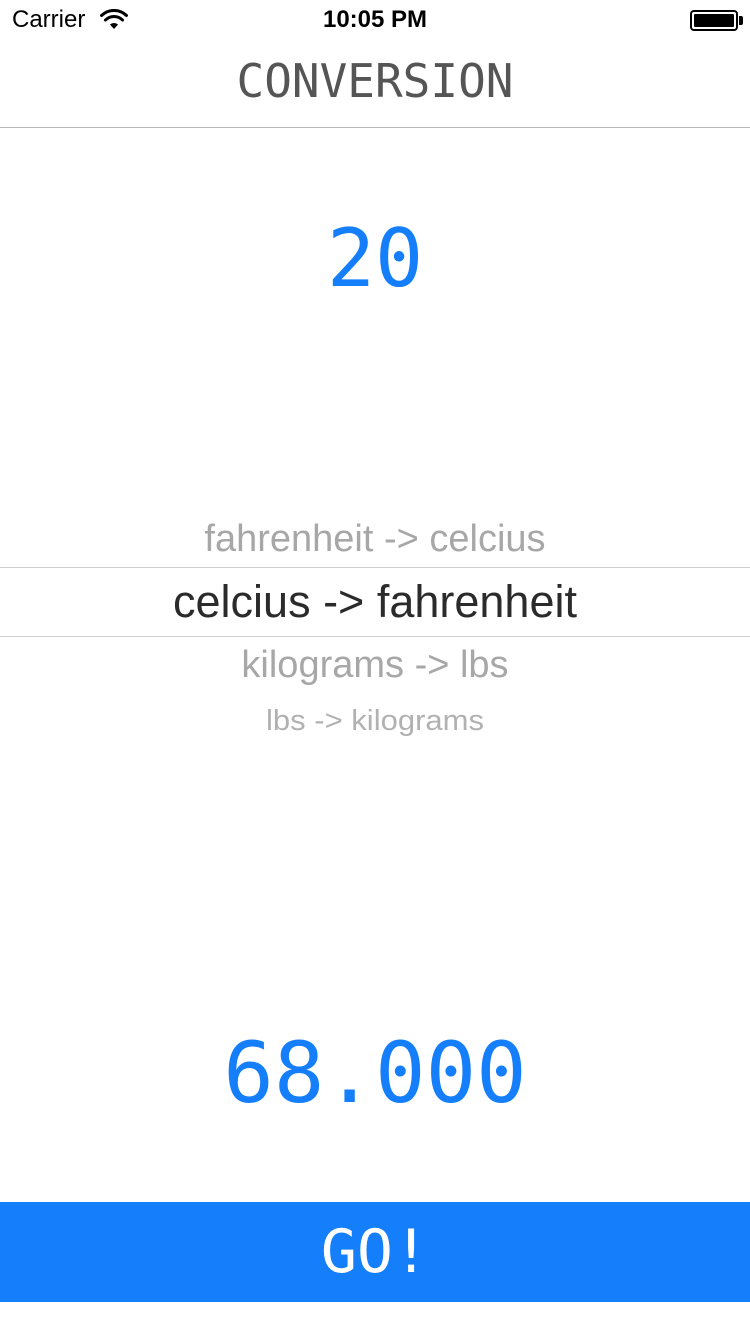  Describe the element at coordinates (375, 1252) in the screenshot. I see `go-button: GO!` at that location.